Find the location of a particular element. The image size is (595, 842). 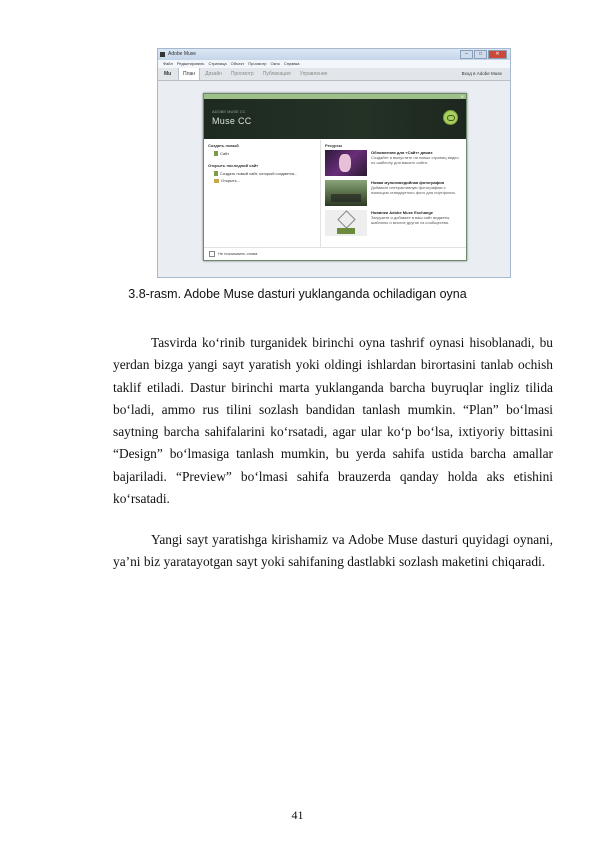

new-site-label: Сайт is located at coordinates (225, 153).